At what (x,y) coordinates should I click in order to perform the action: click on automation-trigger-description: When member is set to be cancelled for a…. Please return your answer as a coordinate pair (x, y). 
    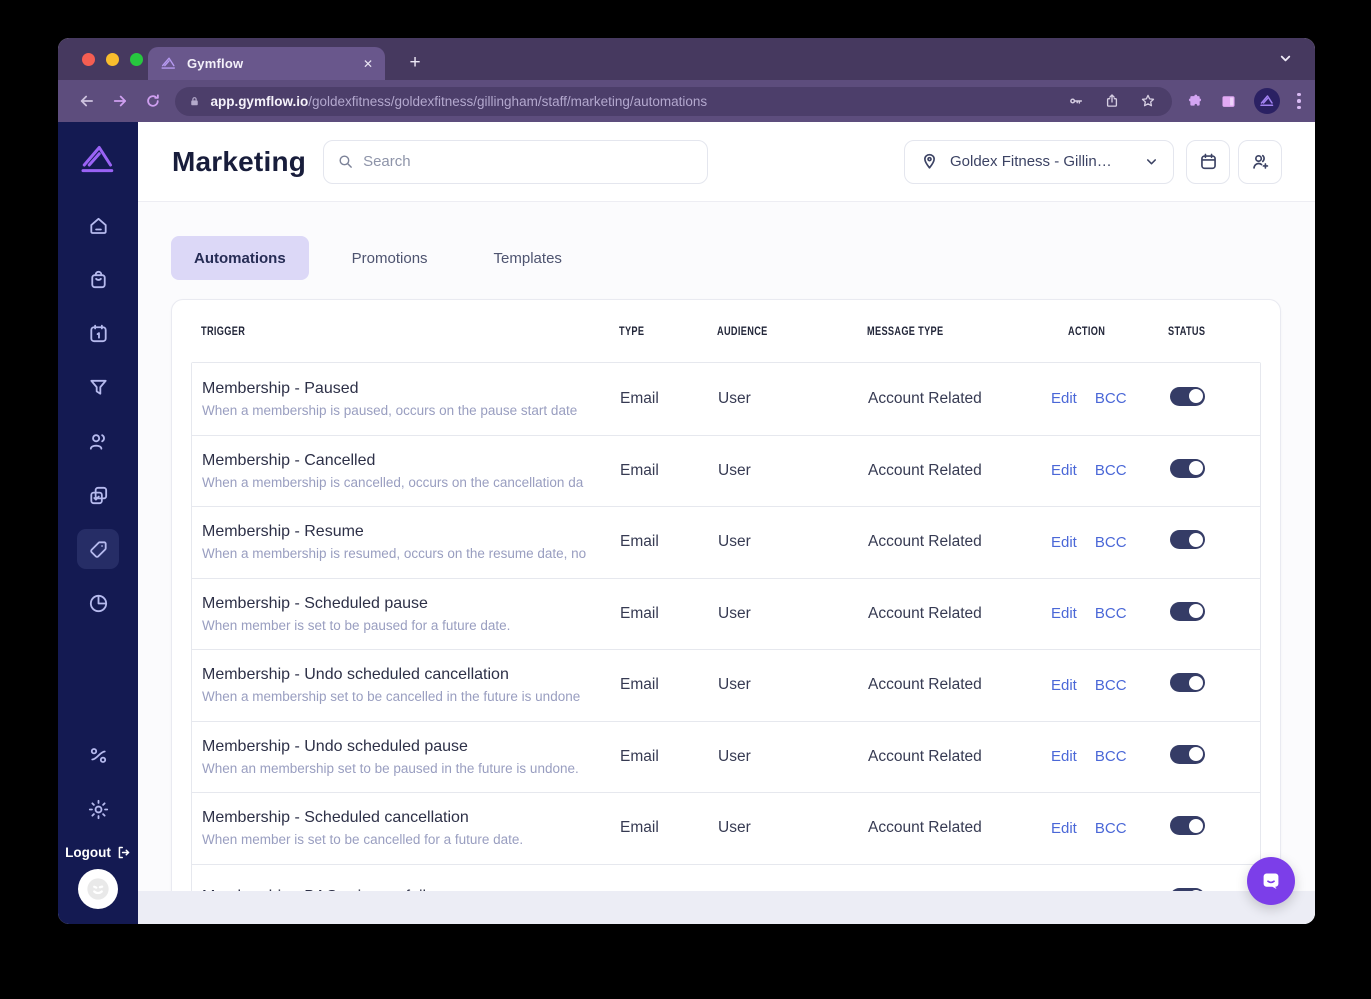
    Looking at the image, I should click on (363, 840).